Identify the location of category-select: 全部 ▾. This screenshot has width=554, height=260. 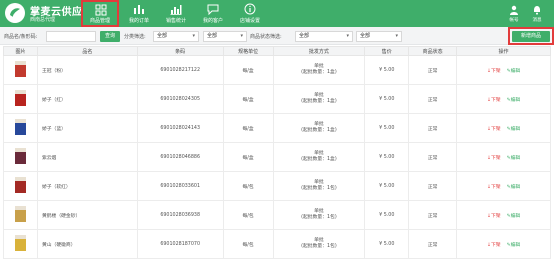
(176, 36).